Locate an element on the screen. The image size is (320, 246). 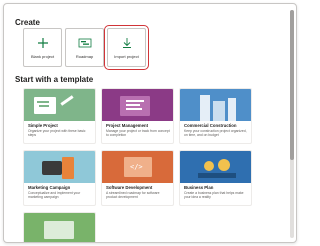
plus-icon is located at coordinates (43, 43).